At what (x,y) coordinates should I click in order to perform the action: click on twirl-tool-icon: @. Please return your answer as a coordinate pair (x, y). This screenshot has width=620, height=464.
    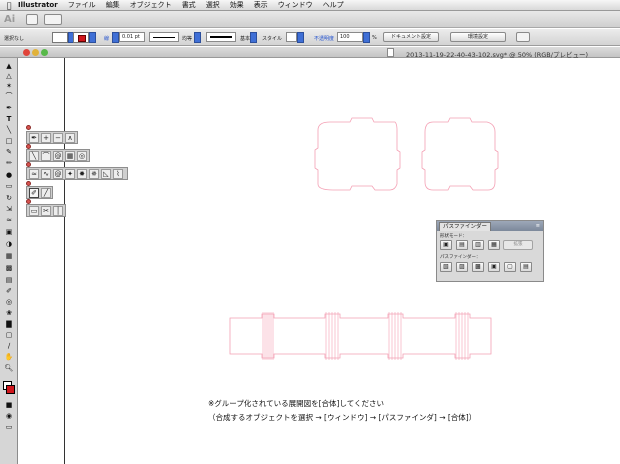
    Looking at the image, I should click on (58, 173).